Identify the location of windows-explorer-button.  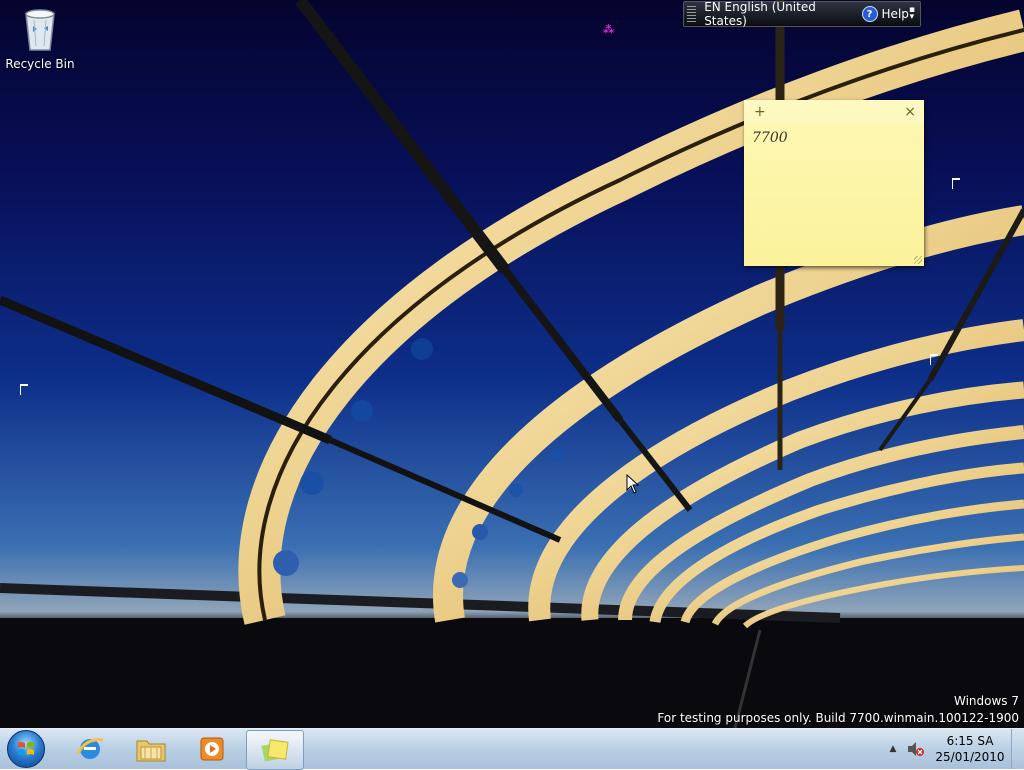
(151, 749).